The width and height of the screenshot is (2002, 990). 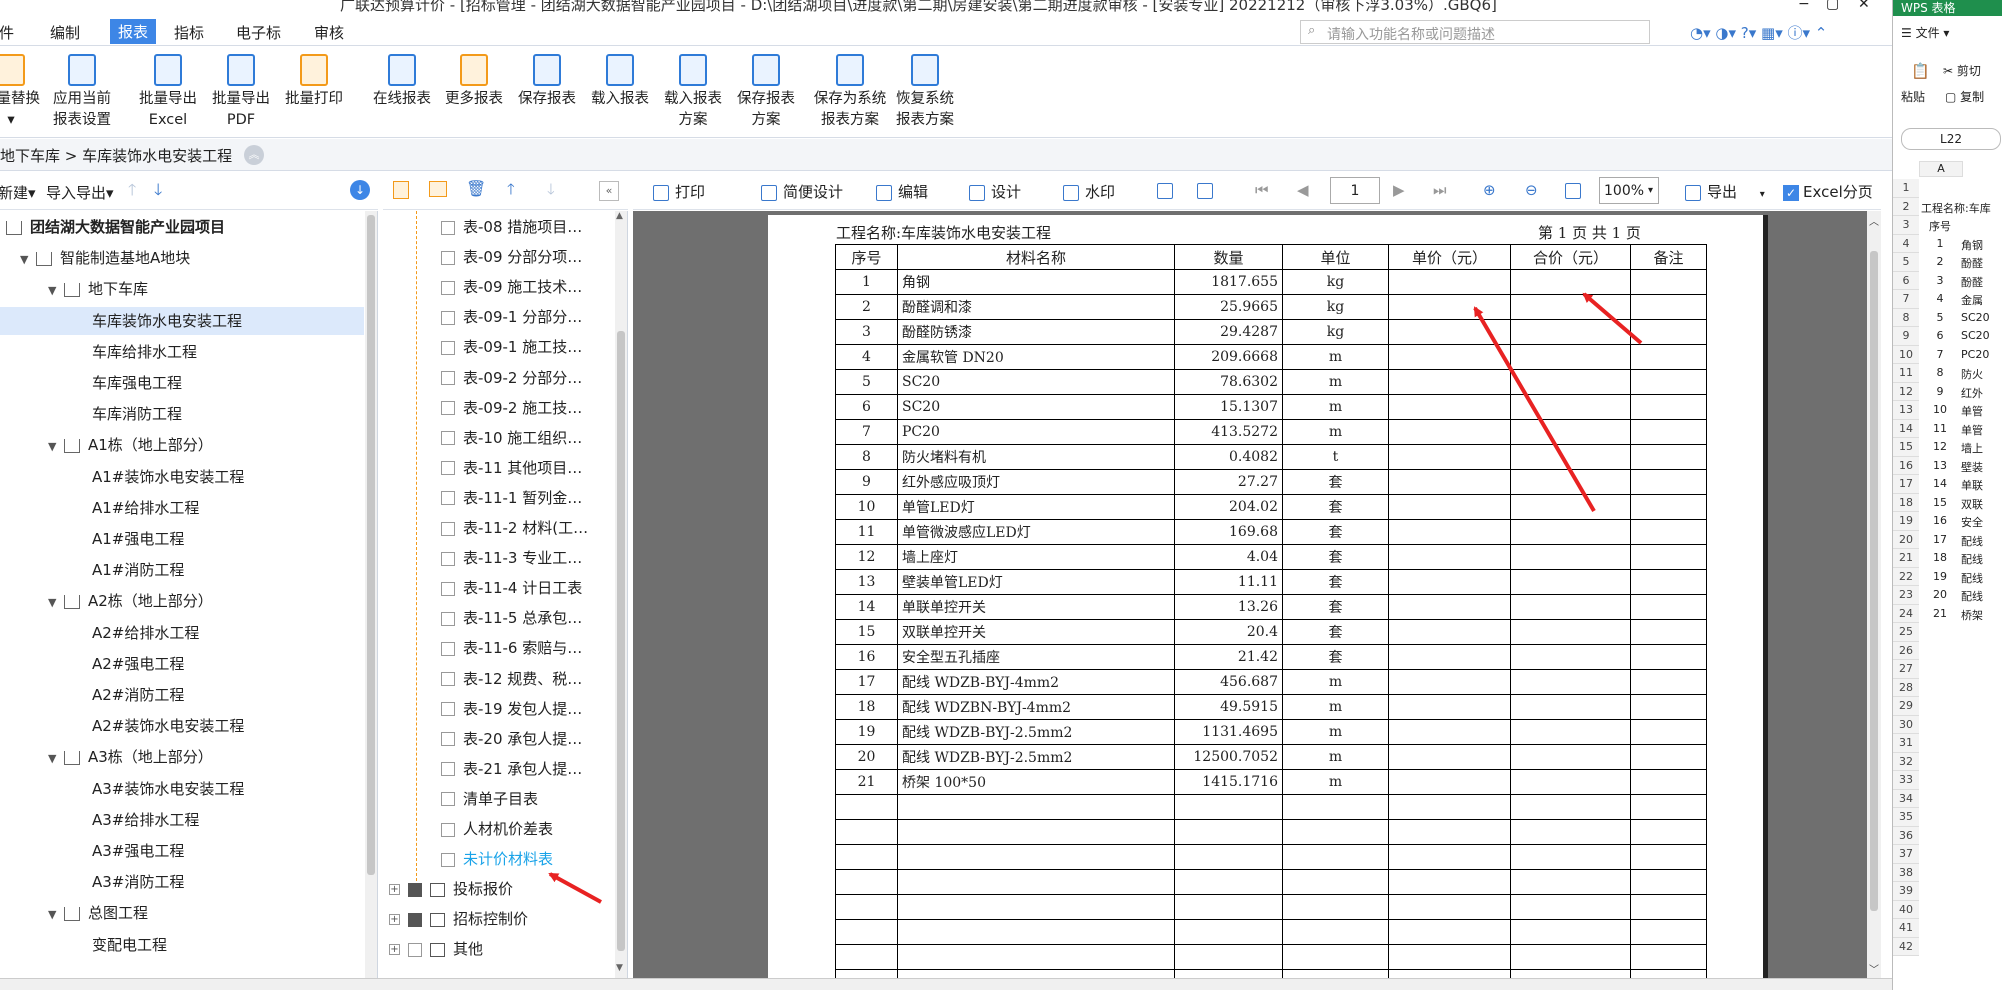 What do you see at coordinates (182, 913) in the screenshot?
I see `tree-node: ▼ 总图工程` at bounding box center [182, 913].